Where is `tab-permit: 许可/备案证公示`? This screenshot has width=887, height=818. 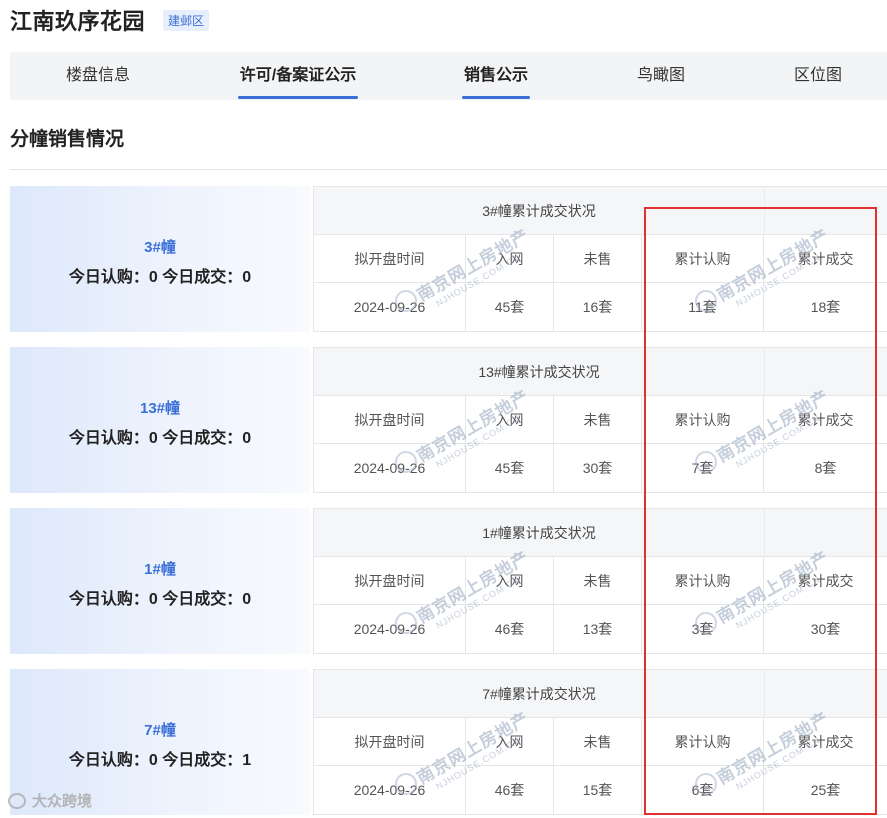 tab-permit: 许可/备案证公示 is located at coordinates (298, 76).